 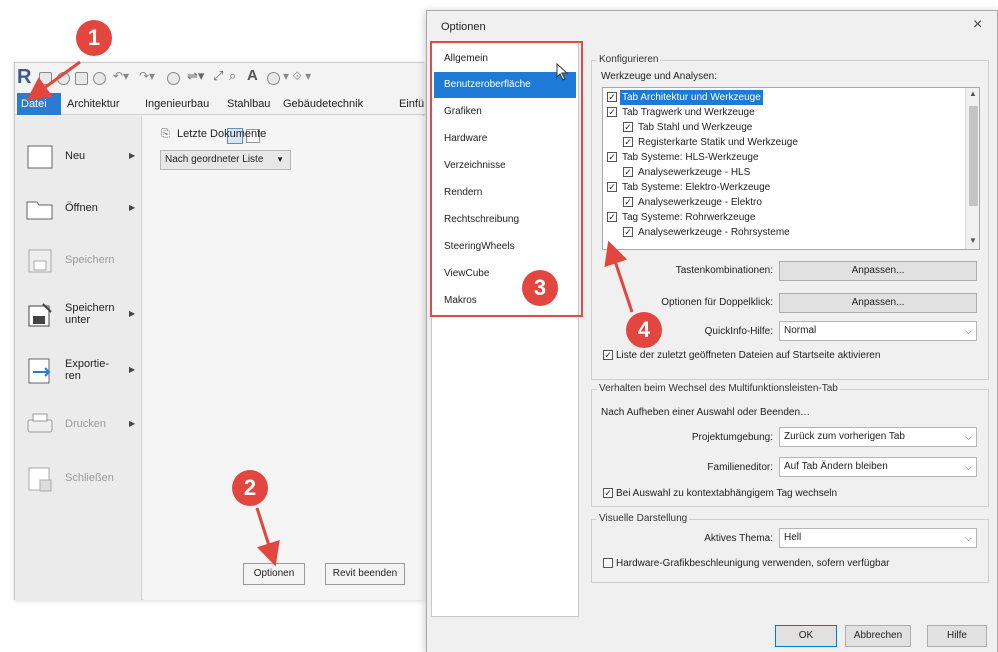 I want to click on annotation-badge-4: 4, so click(x=644, y=330).